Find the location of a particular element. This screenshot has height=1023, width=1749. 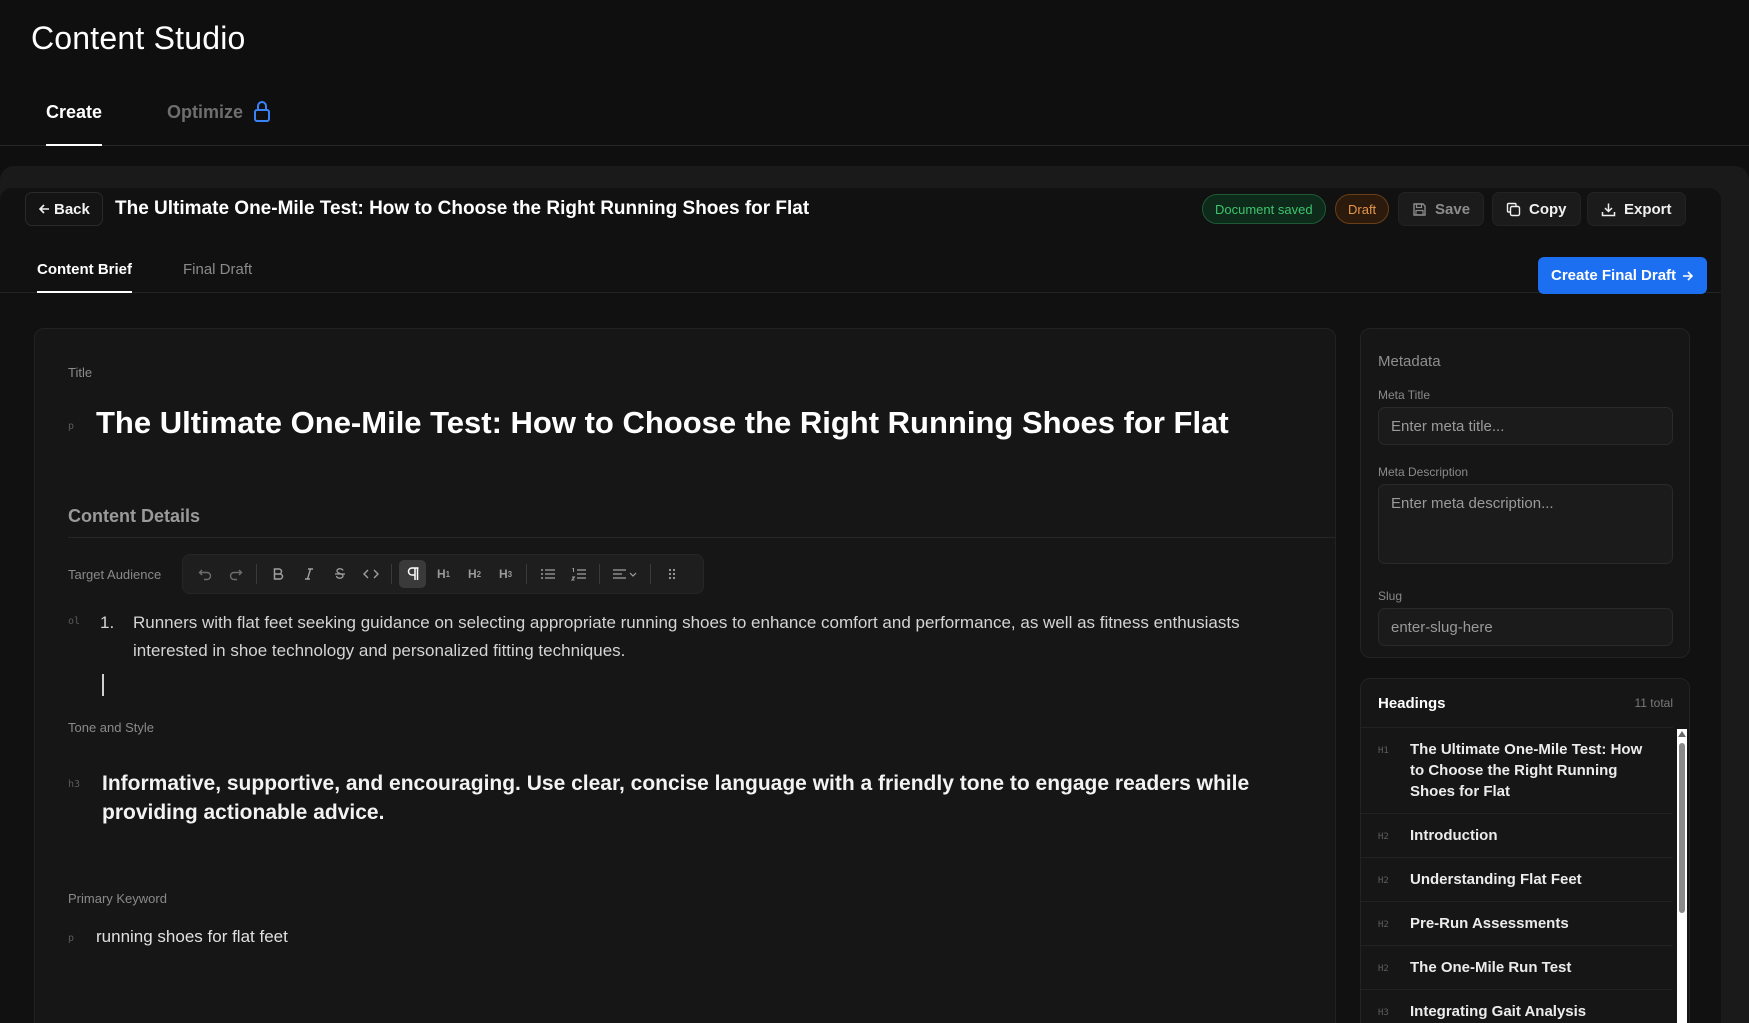

save-label: Save is located at coordinates (1453, 209).